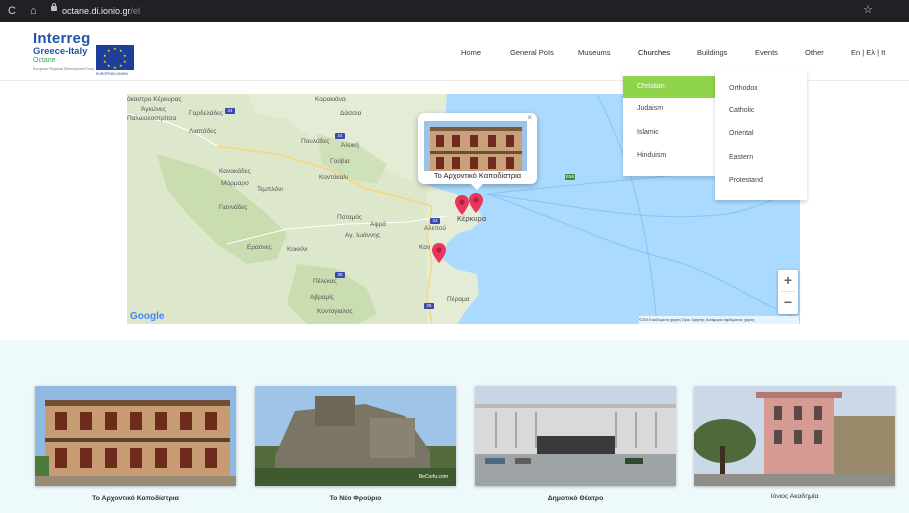  What do you see at coordinates (378, 224) in the screenshot?
I see `map-label: Αφρά` at bounding box center [378, 224].